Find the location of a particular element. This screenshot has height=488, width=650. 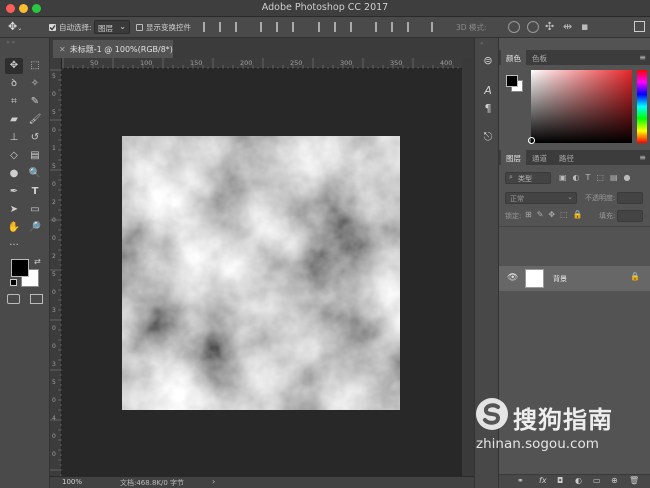

auto-select-dropdown: 图层 ⌄ is located at coordinates (112, 27).